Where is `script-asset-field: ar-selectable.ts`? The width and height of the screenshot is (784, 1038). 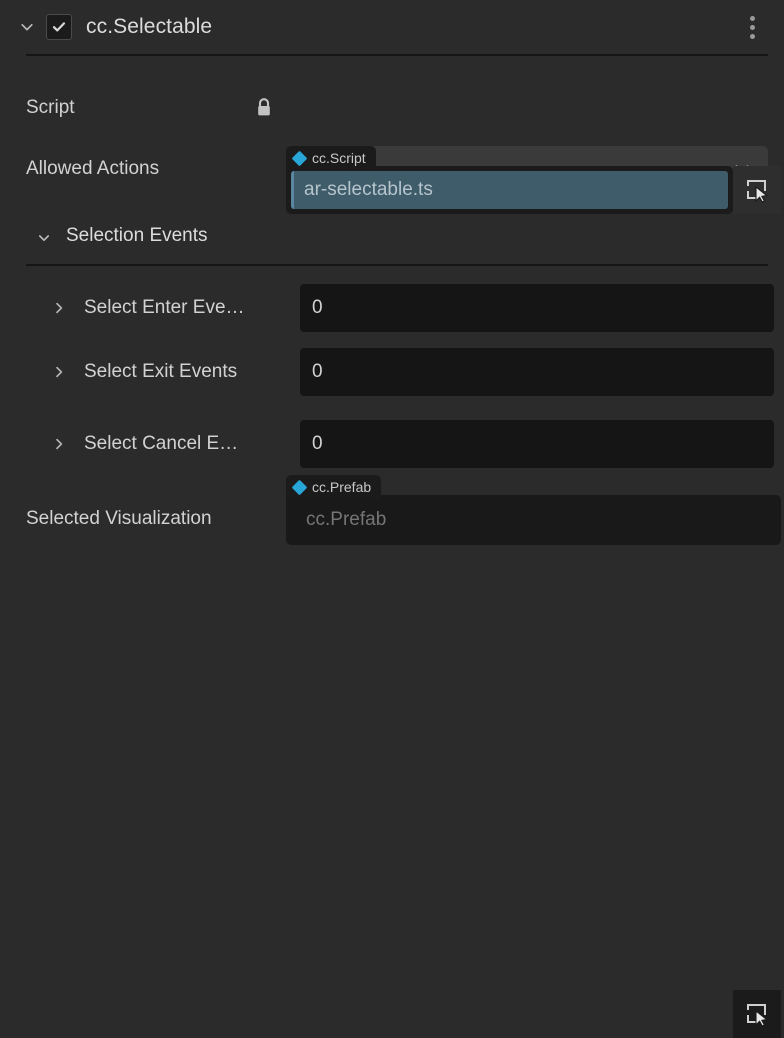 script-asset-field: ar-selectable.ts is located at coordinates (509, 190).